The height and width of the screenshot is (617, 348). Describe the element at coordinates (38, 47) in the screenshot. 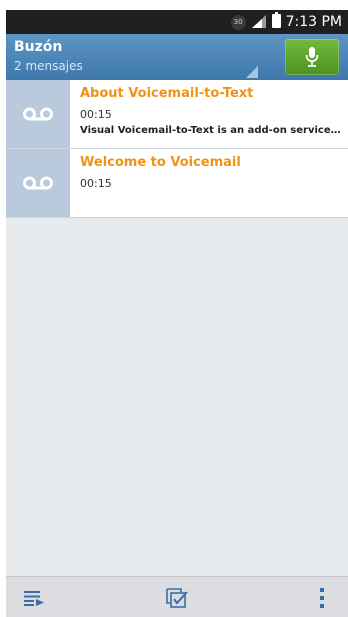

I see `mailbox-title: Buzón` at that location.